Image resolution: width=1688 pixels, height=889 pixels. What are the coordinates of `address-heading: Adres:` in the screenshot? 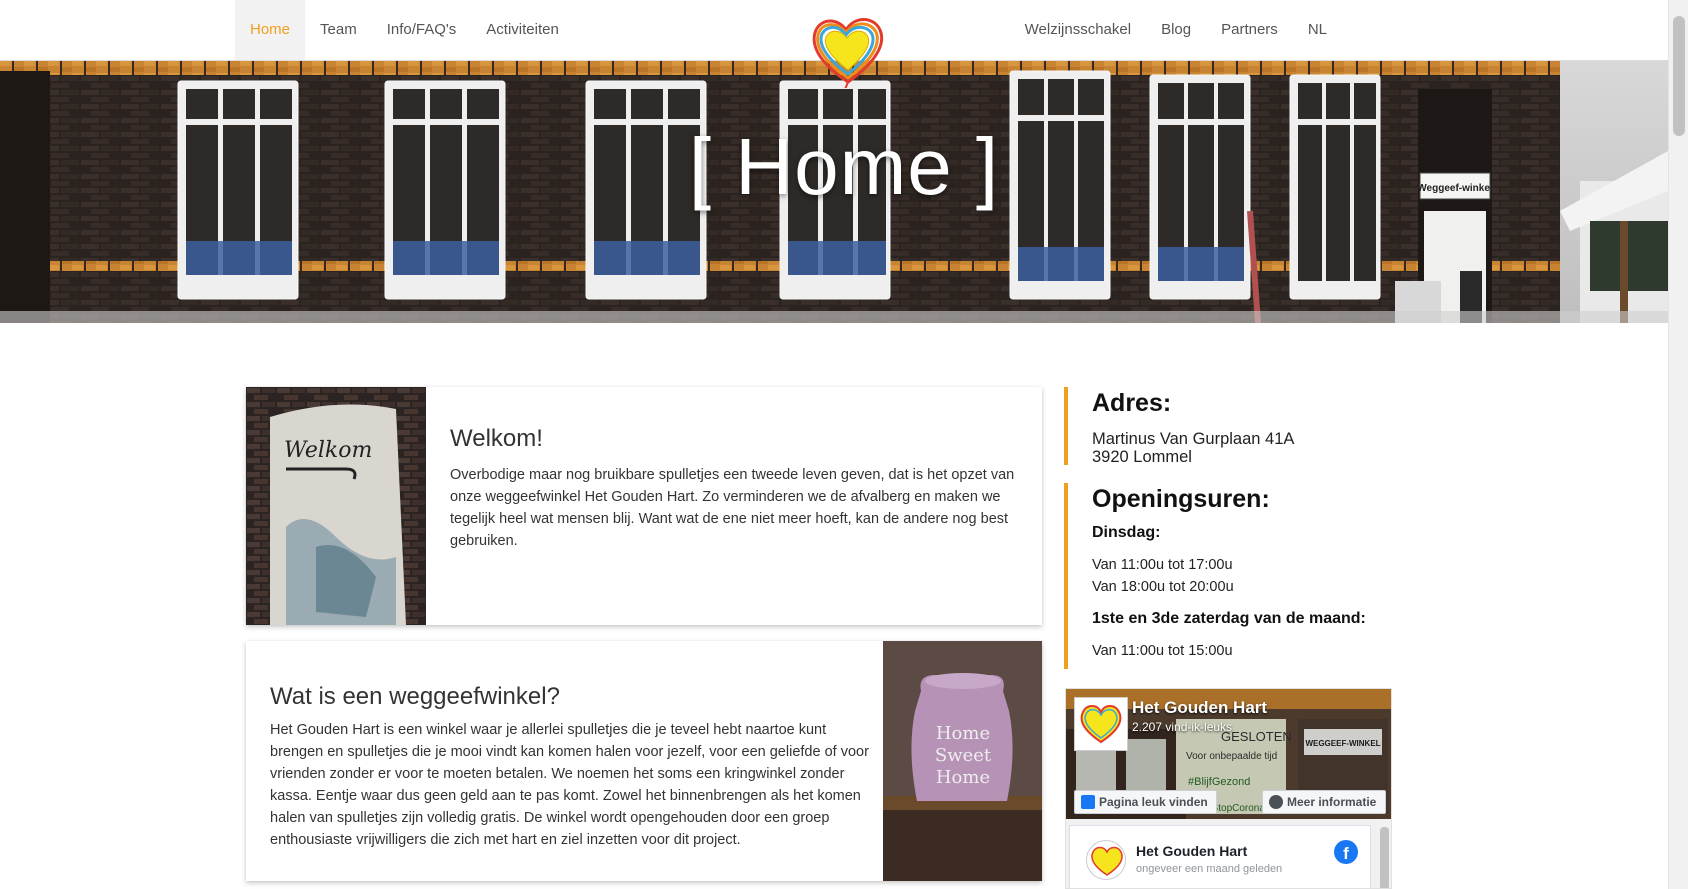 It's located at (1132, 403).